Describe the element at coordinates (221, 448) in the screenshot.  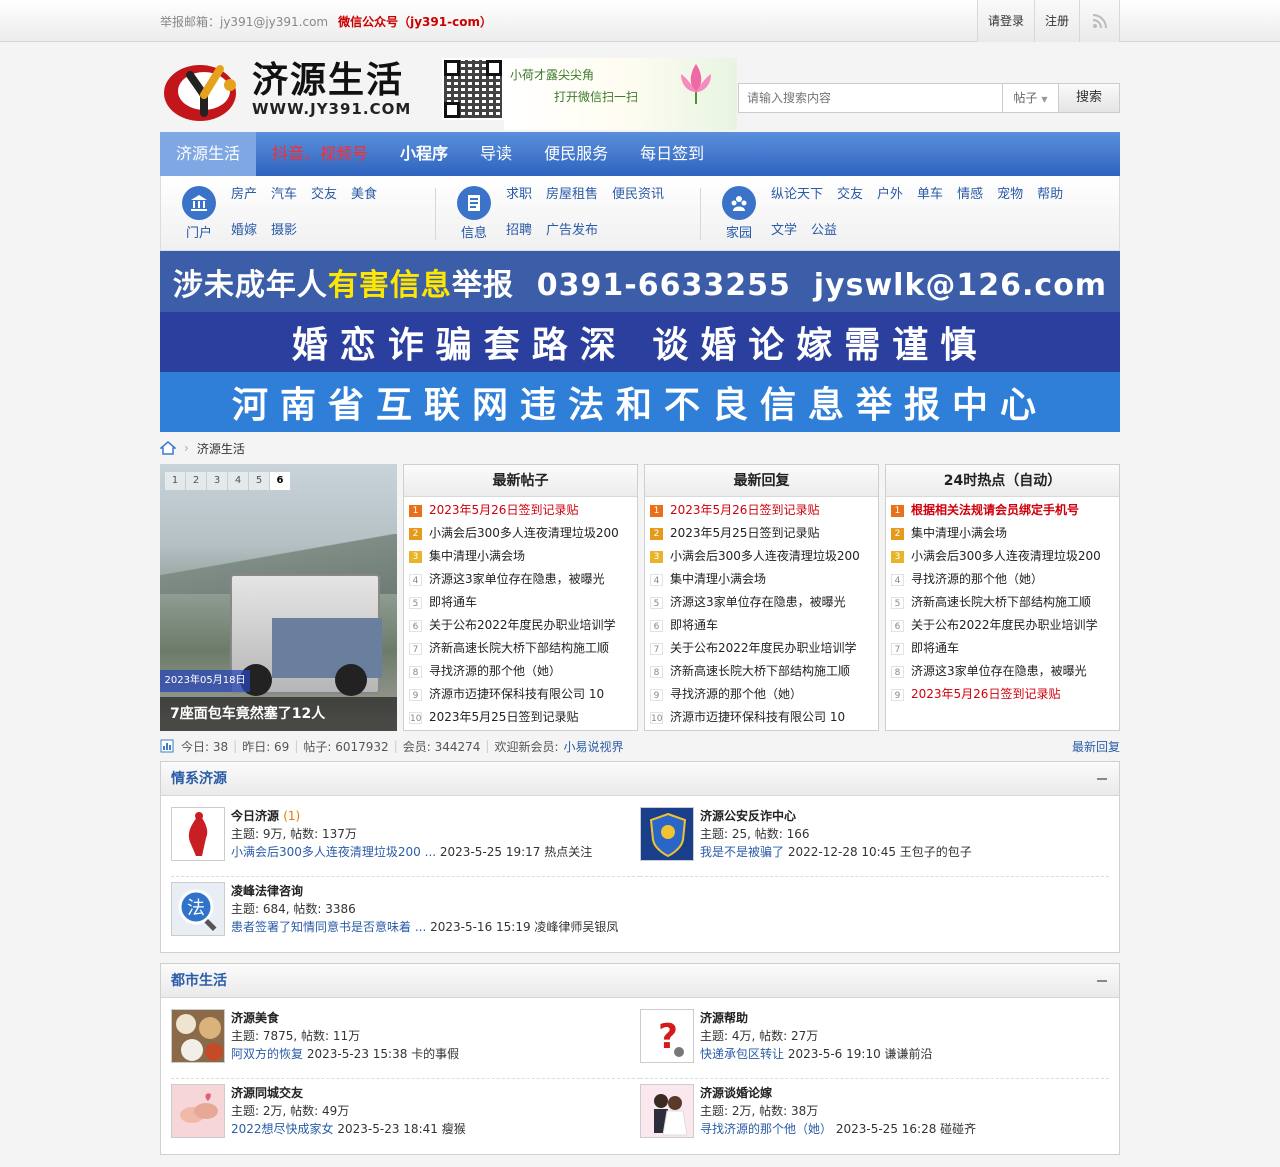
I see `breadcrumb-current: 济源生活` at that location.